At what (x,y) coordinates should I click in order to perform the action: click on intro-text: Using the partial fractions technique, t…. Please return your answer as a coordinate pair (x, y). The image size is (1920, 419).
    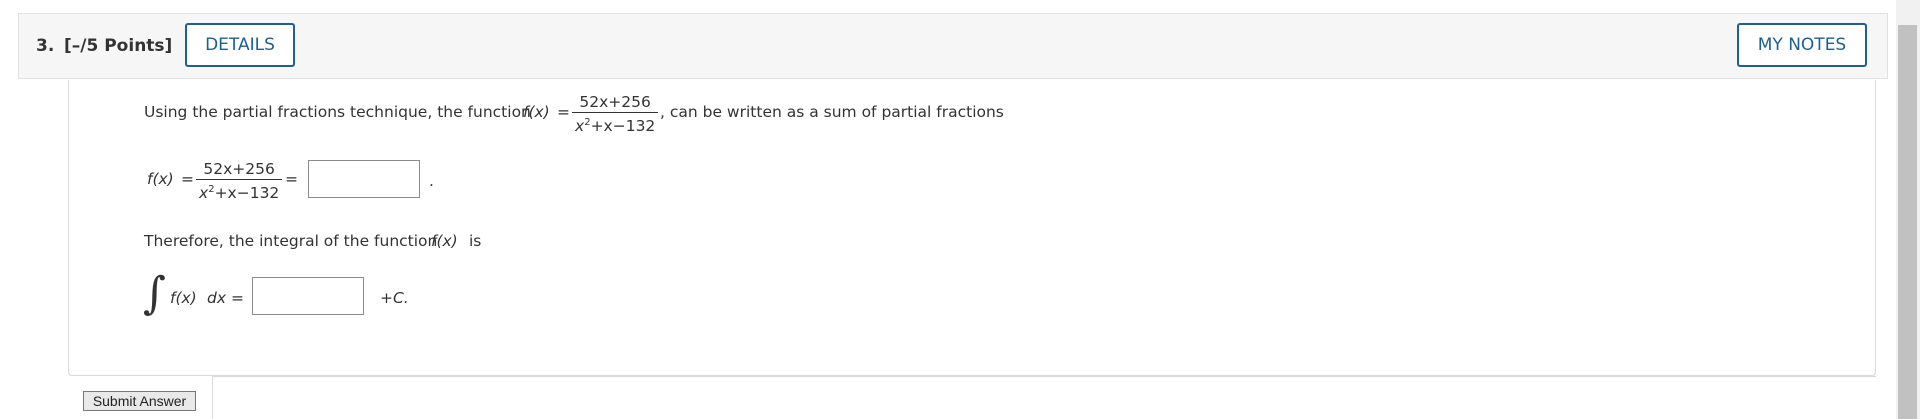
    Looking at the image, I should click on (337, 112).